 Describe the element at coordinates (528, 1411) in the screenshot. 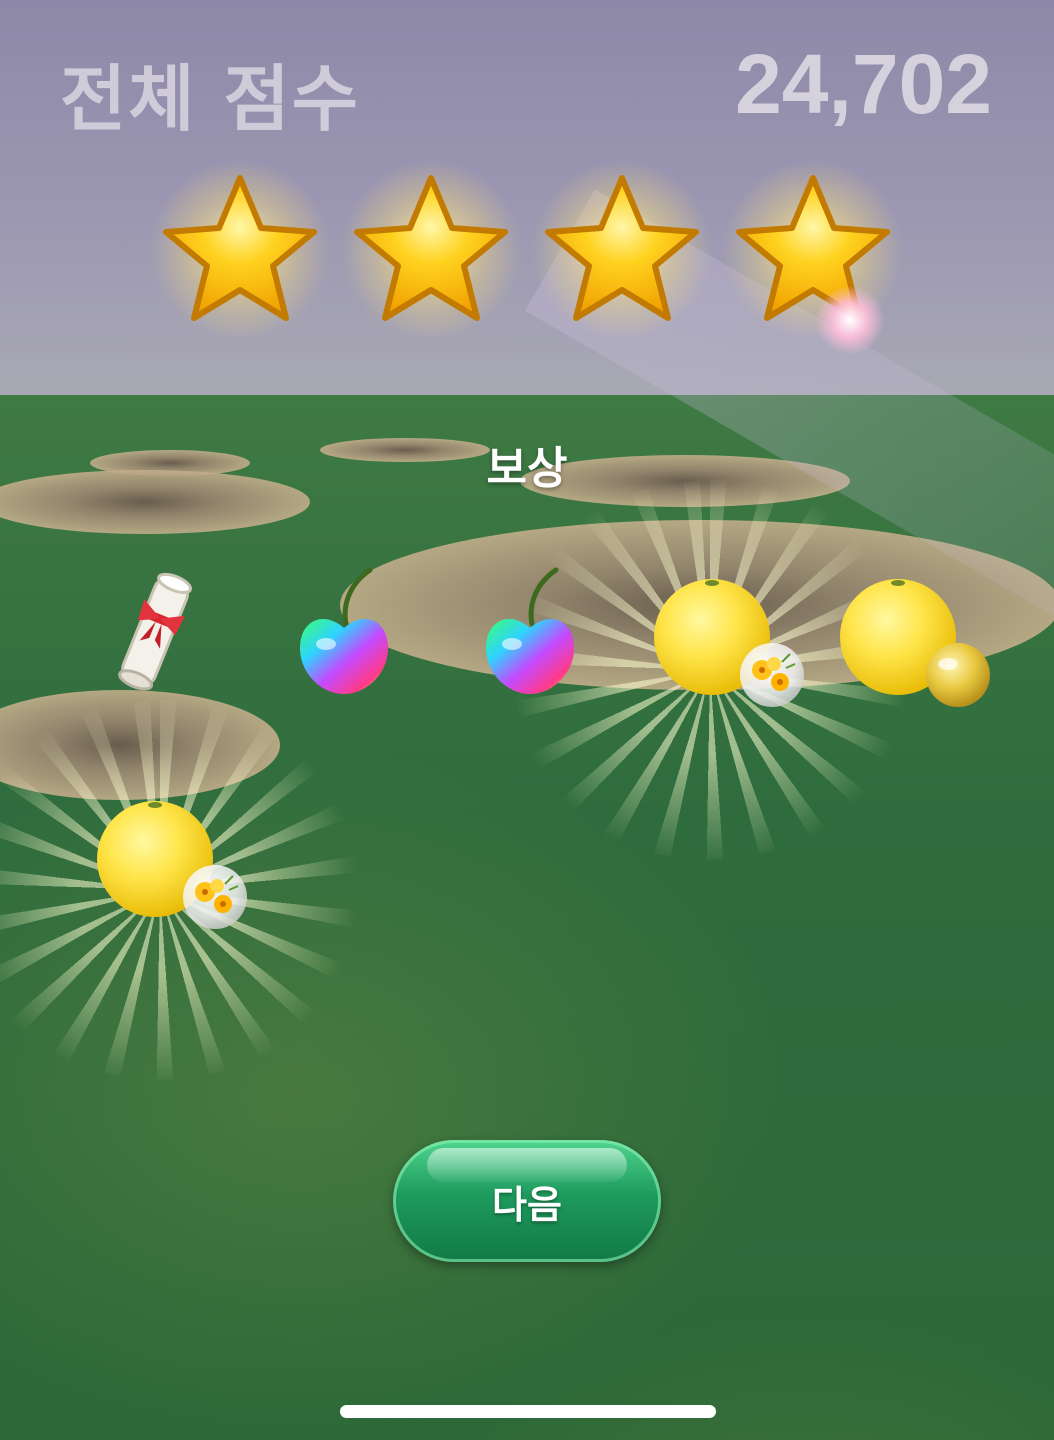

I see `home-indicator` at that location.